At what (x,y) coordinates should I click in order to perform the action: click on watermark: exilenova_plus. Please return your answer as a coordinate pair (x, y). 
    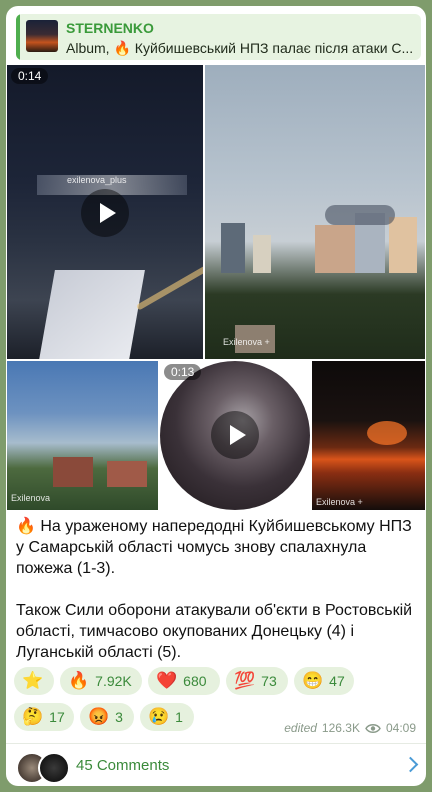
    Looking at the image, I should click on (97, 180).